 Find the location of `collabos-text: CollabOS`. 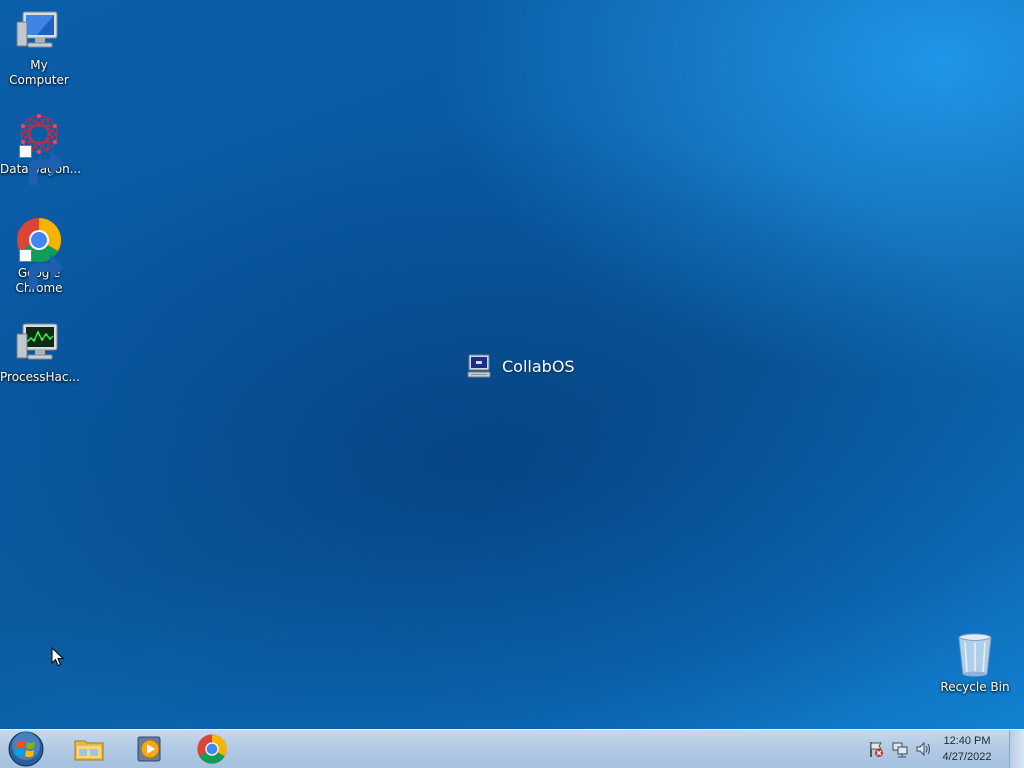

collabos-text: CollabOS is located at coordinates (538, 366).